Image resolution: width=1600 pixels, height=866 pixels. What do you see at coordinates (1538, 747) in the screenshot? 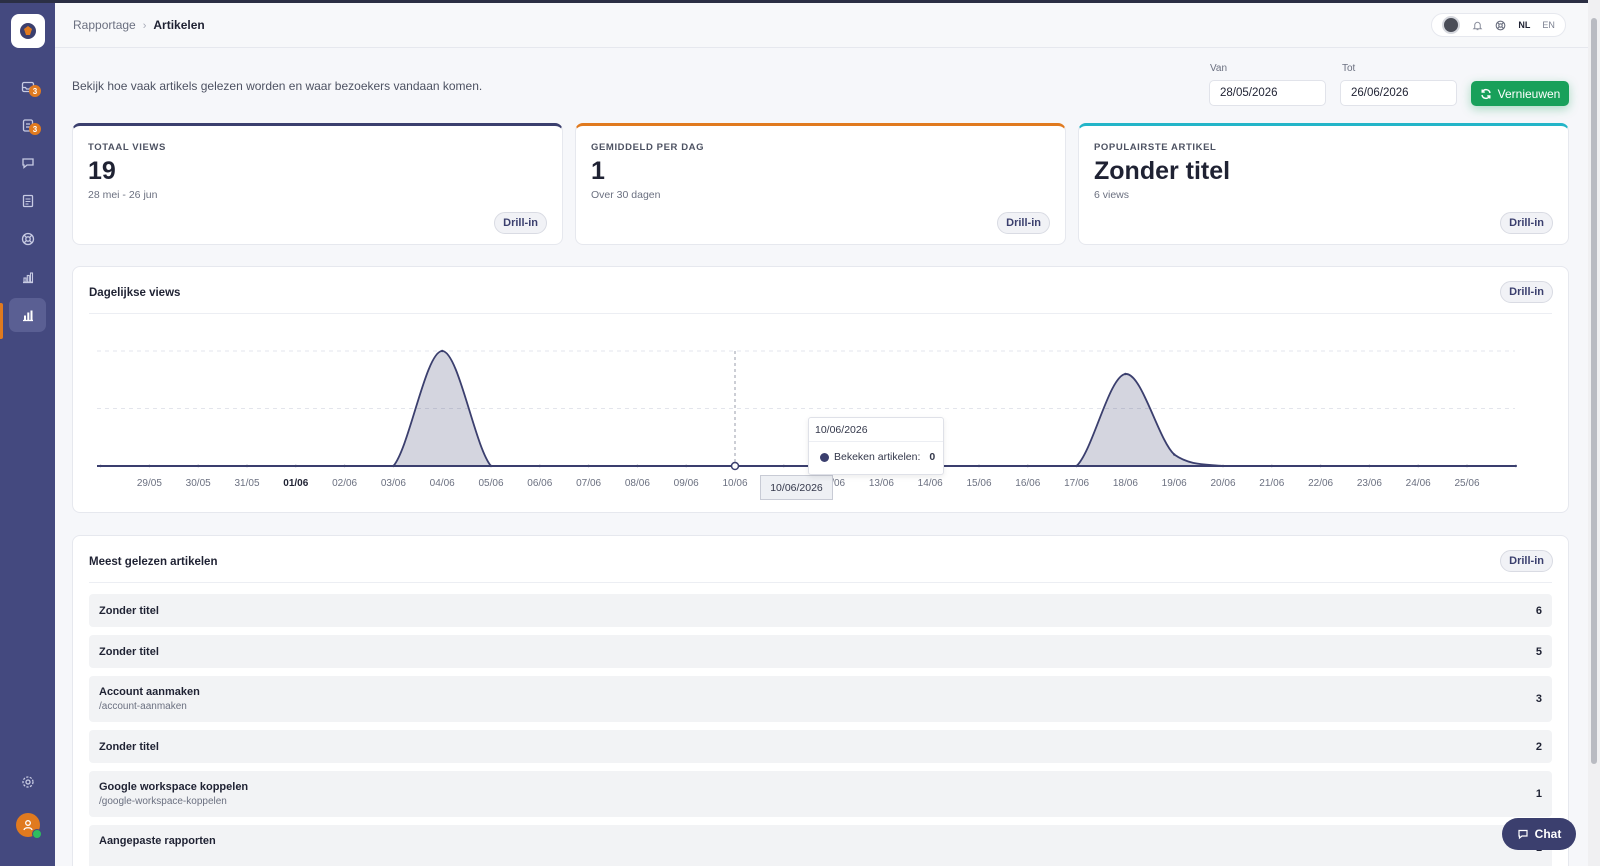
I see `article-count: 2` at bounding box center [1538, 747].